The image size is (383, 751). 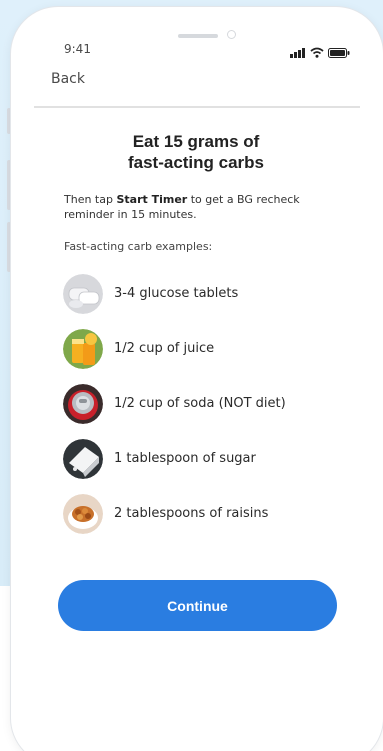 What do you see at coordinates (77, 49) in the screenshot?
I see `status-time: 9:41` at bounding box center [77, 49].